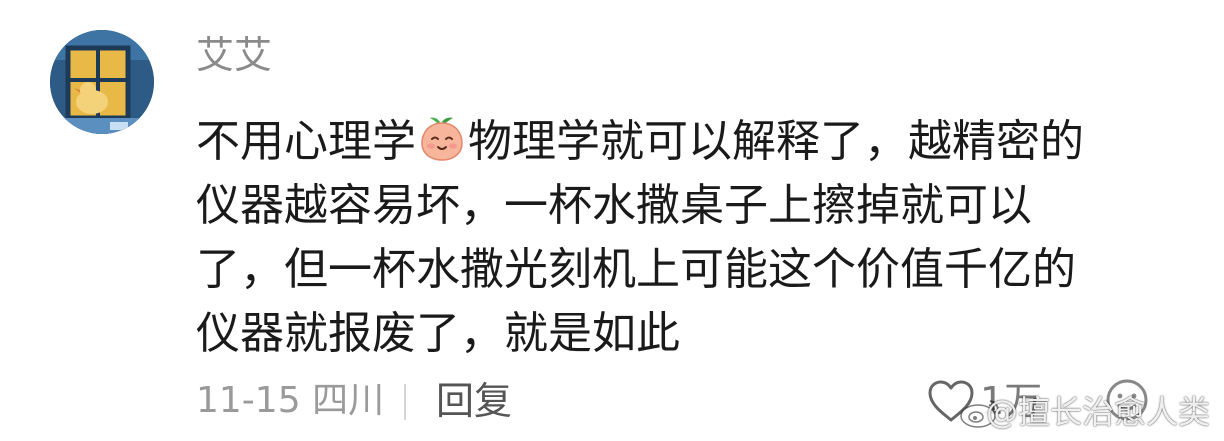  I want to click on comment-line-1: 不用心理学 物理学就可以解释了，越精密的, so click(676, 142).